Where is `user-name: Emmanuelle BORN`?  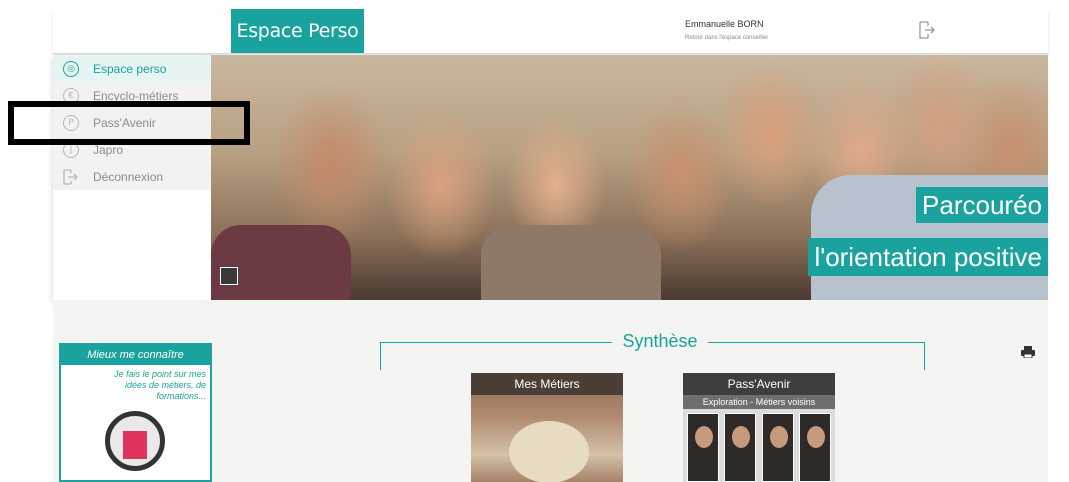
user-name: Emmanuelle BORN is located at coordinates (724, 24).